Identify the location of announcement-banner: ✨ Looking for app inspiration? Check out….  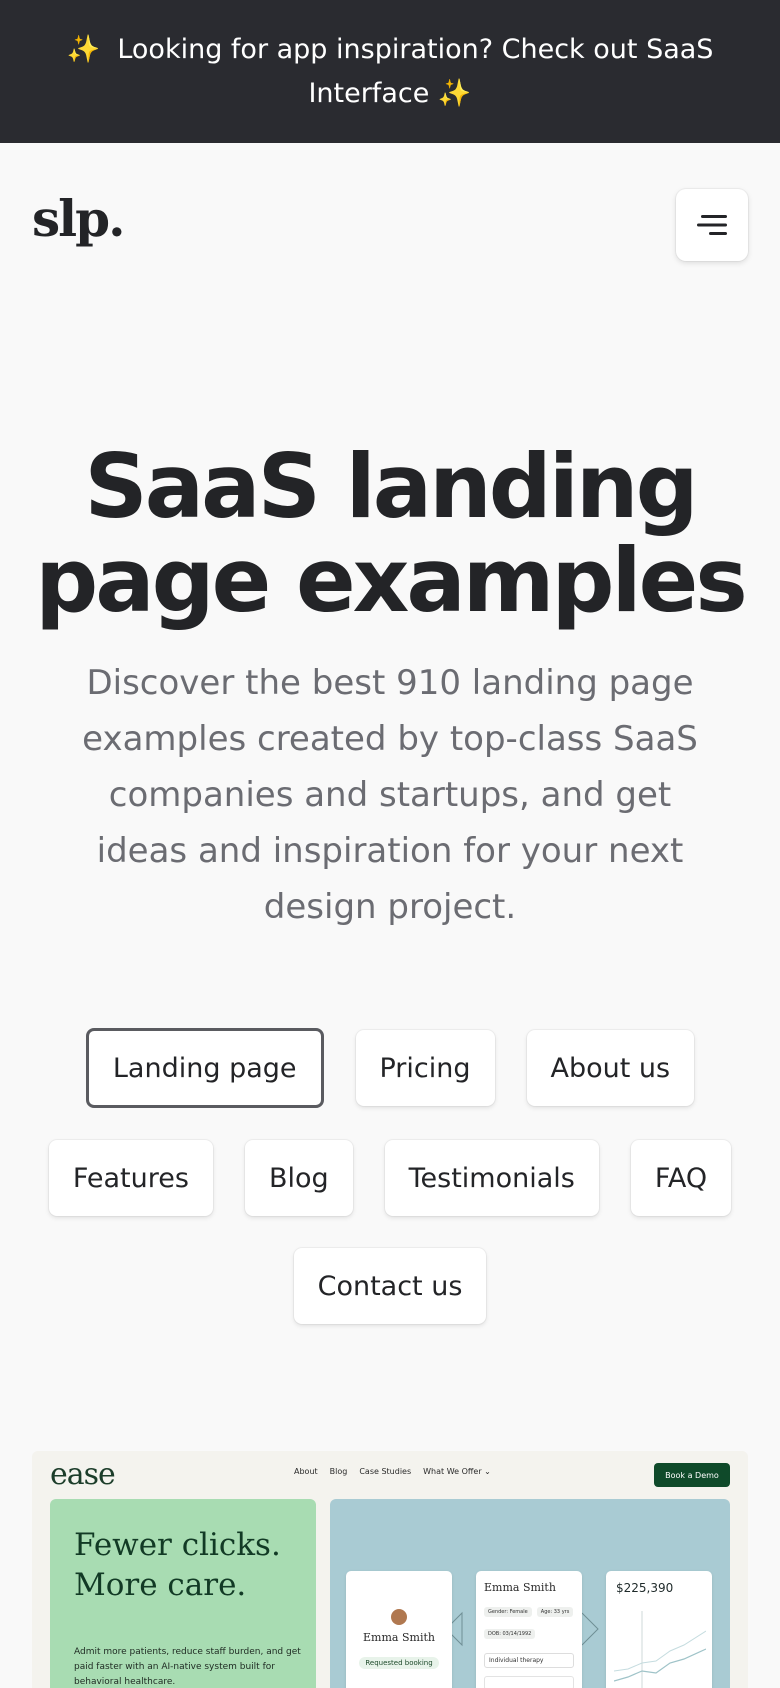
(390, 71).